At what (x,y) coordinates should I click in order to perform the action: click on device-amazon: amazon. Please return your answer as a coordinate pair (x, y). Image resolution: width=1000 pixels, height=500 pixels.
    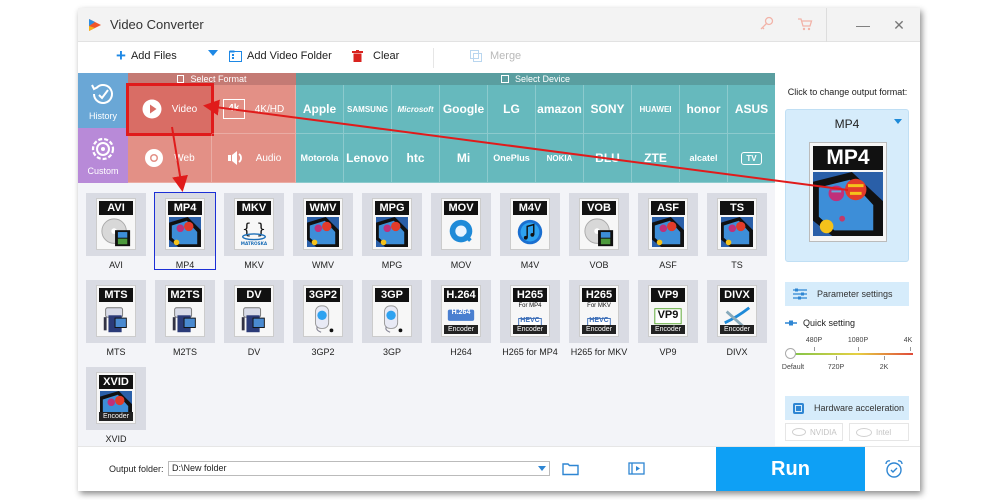
    Looking at the image, I should click on (560, 109).